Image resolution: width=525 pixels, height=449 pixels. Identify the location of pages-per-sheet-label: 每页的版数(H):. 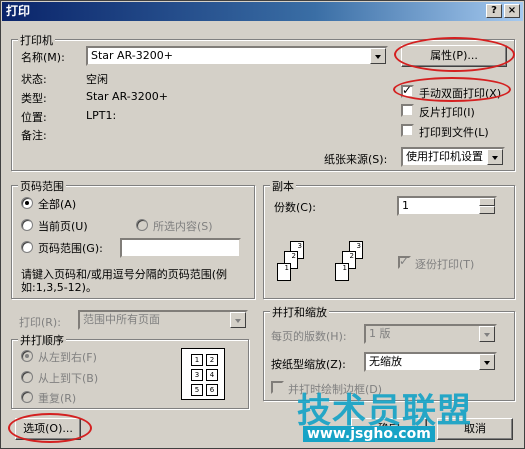
(309, 336).